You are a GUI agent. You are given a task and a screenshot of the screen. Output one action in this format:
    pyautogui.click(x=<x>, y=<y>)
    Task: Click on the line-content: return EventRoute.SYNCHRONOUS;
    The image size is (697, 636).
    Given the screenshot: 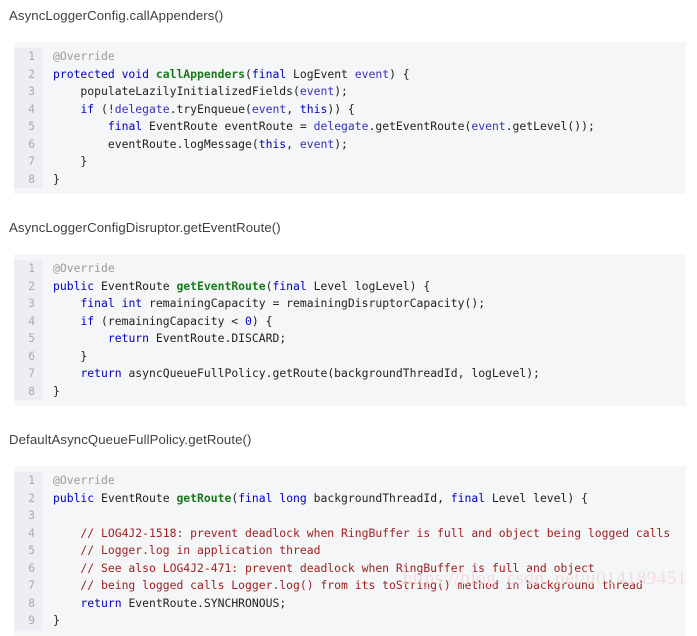 What is the action you would take?
    pyautogui.click(x=364, y=604)
    